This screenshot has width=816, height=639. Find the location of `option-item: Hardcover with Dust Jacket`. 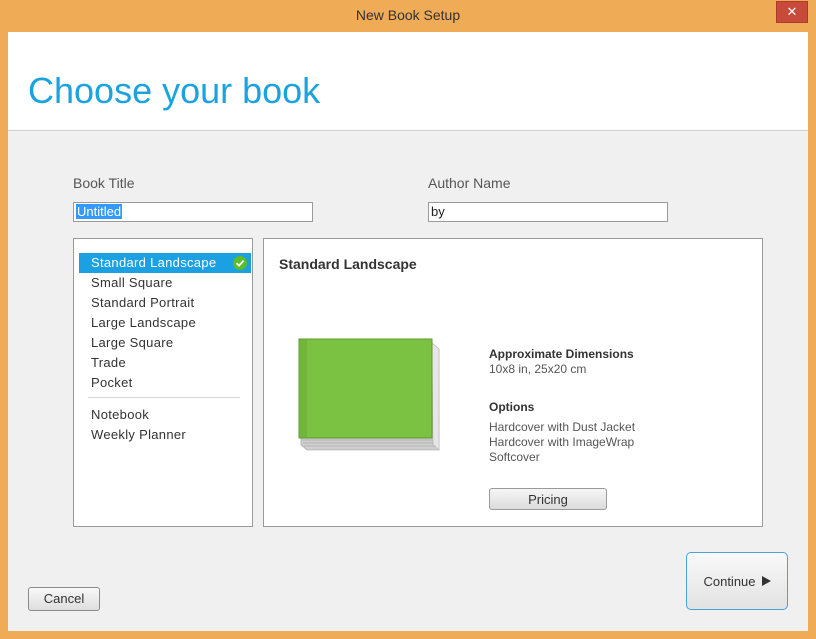

option-item: Hardcover with Dust Jacket is located at coordinates (562, 427).